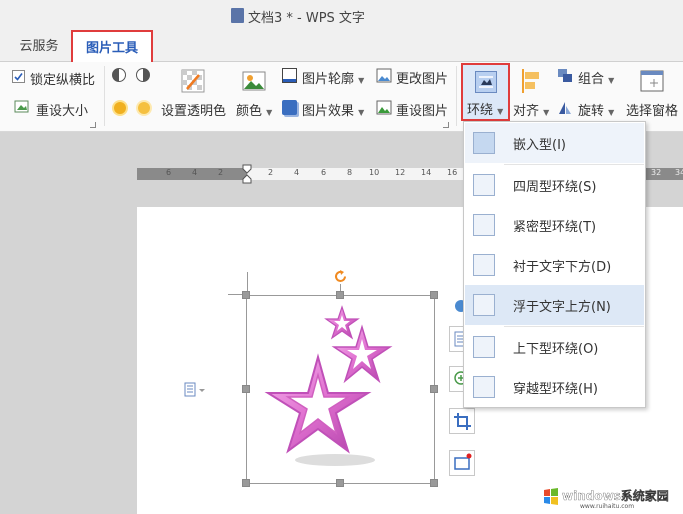 Image resolution: width=683 pixels, height=514 pixels. What do you see at coordinates (328, 79) in the screenshot?
I see `picture-outline-label: 图片轮廓` at bounding box center [328, 79].